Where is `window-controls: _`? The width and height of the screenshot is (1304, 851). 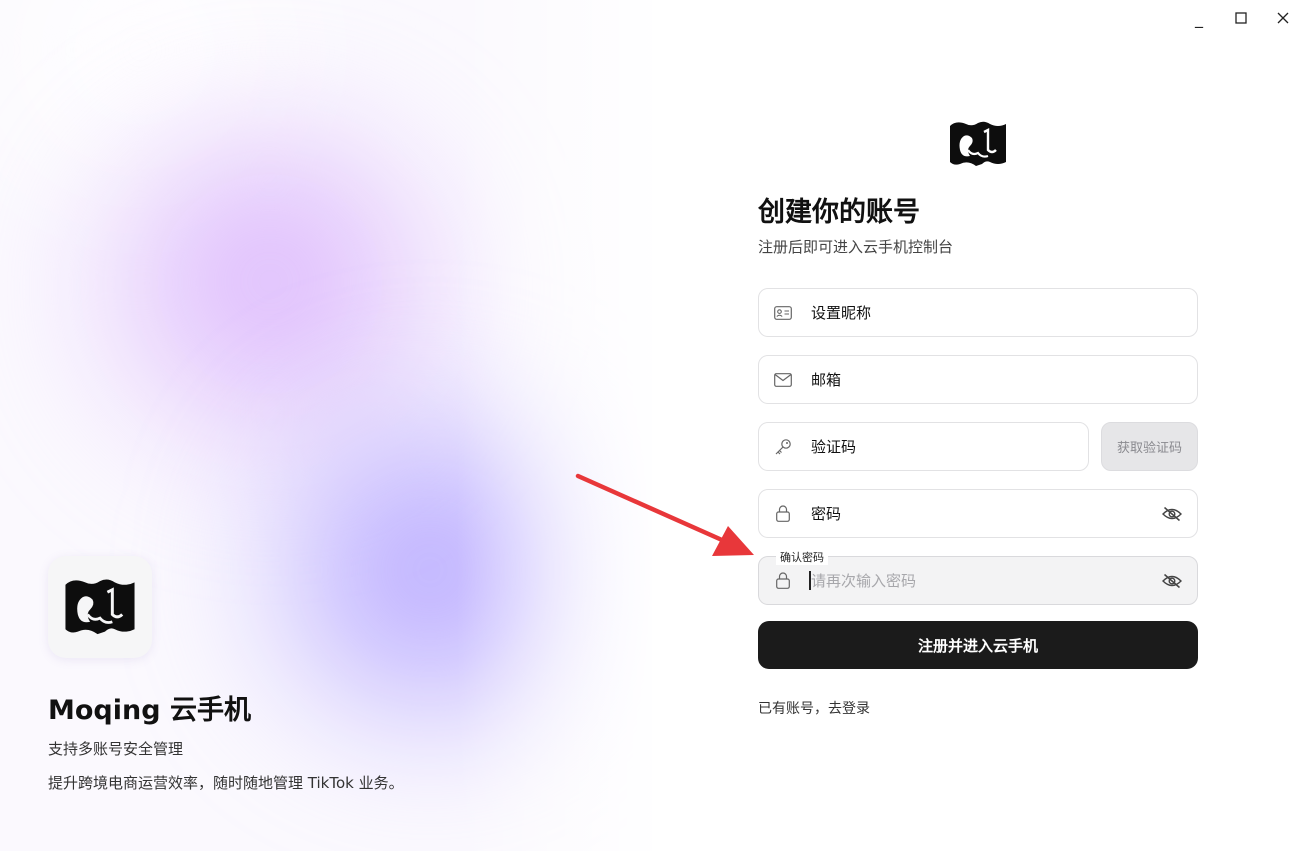
window-controls: _ is located at coordinates (1241, 18).